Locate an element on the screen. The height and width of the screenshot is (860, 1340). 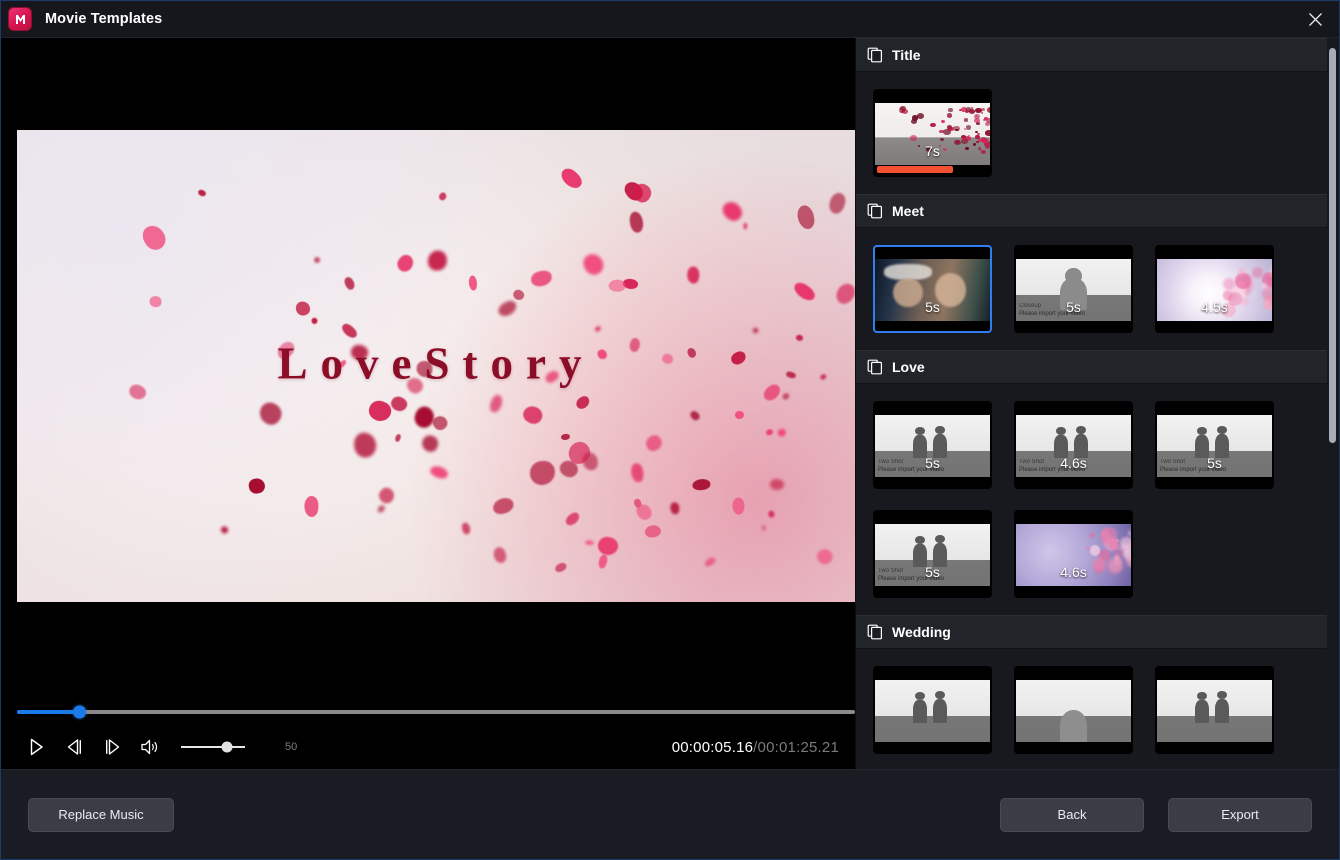
play-icon is located at coordinates (36, 747).